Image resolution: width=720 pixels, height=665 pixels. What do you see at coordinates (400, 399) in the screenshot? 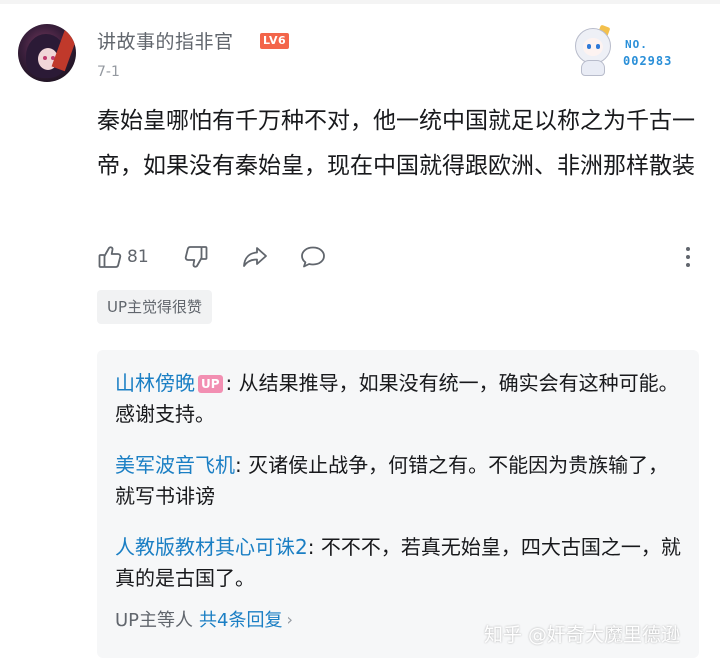
I see `reply-item: 山林傍晚 UP: 从结果推导，如果没有统一，确实会有这种可能。感谢支持。` at bounding box center [400, 399].